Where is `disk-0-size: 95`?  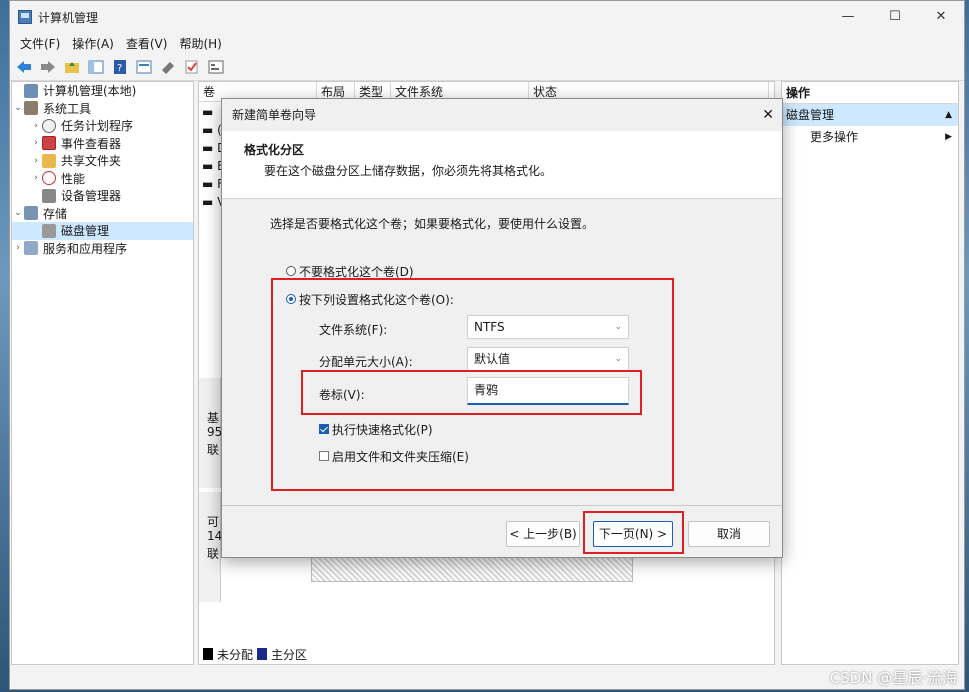
disk-0-size: 95 is located at coordinates (215, 432).